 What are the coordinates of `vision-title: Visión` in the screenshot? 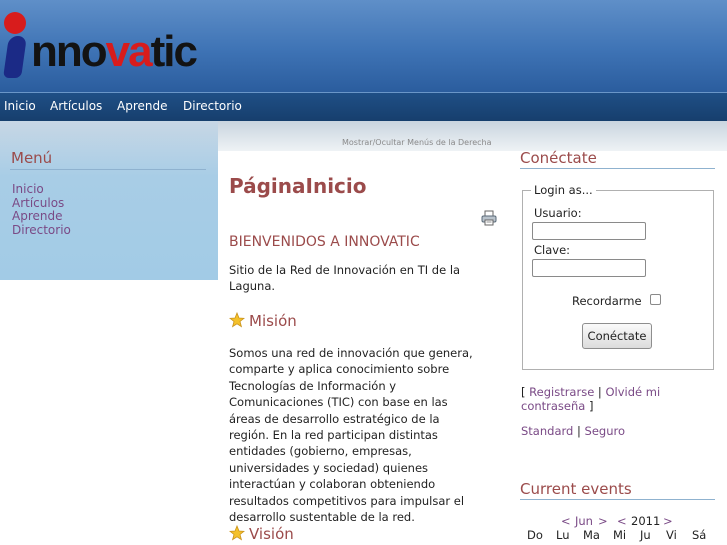 It's located at (271, 534).